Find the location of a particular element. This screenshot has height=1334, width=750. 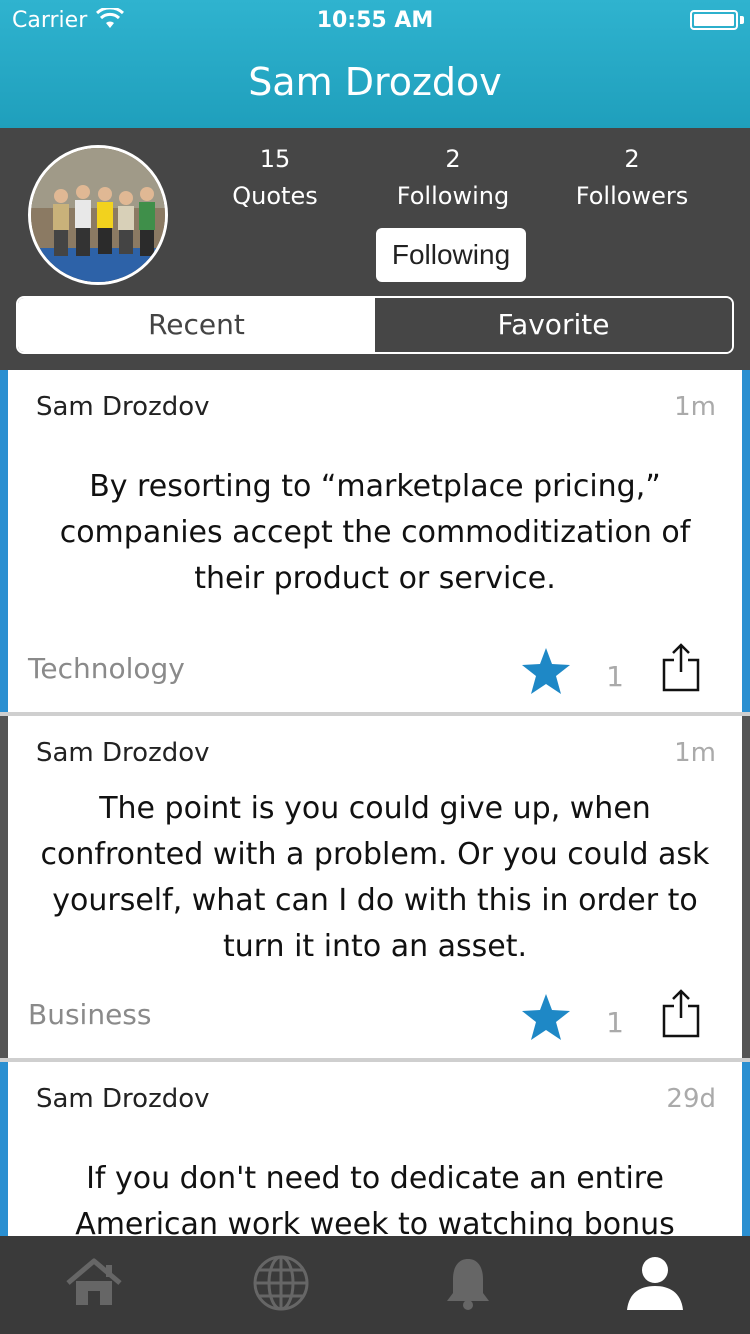

profile-icon is located at coordinates (655, 1285).